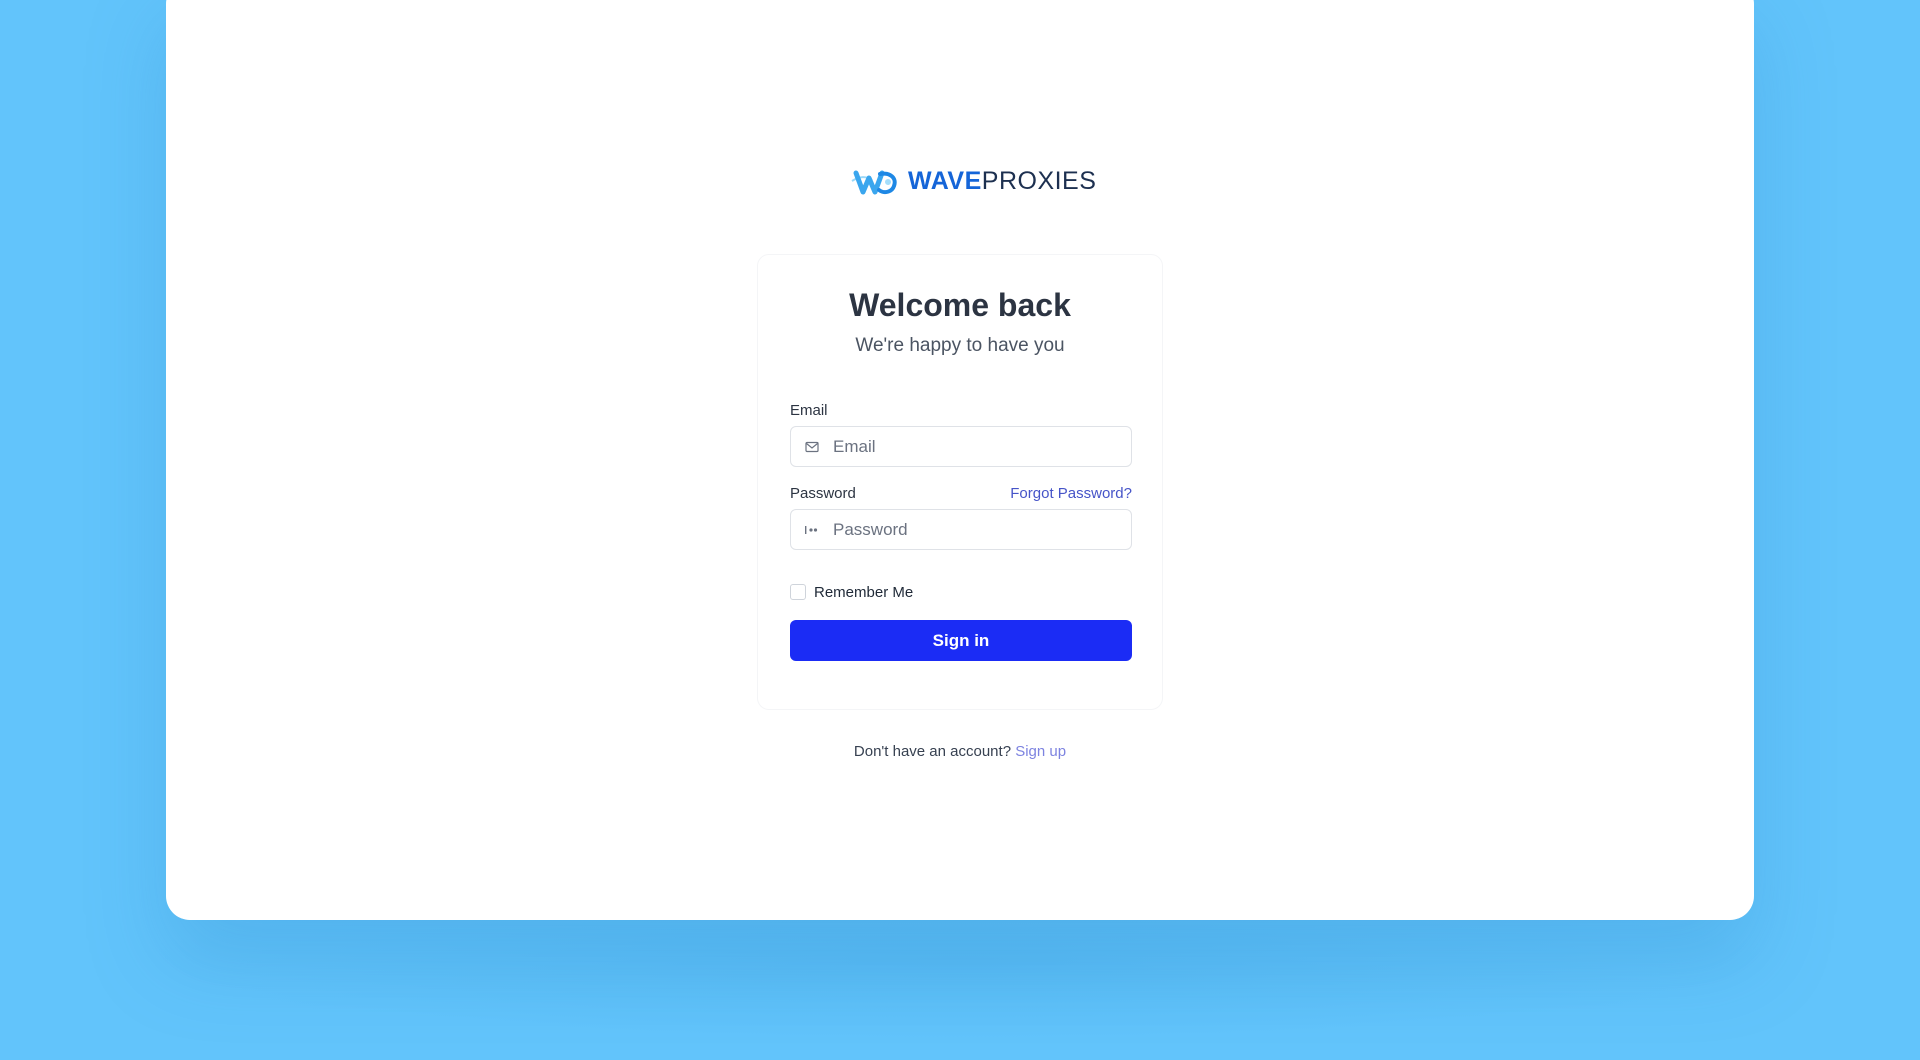 The height and width of the screenshot is (1060, 1920). I want to click on password-label: Password, so click(823, 493).